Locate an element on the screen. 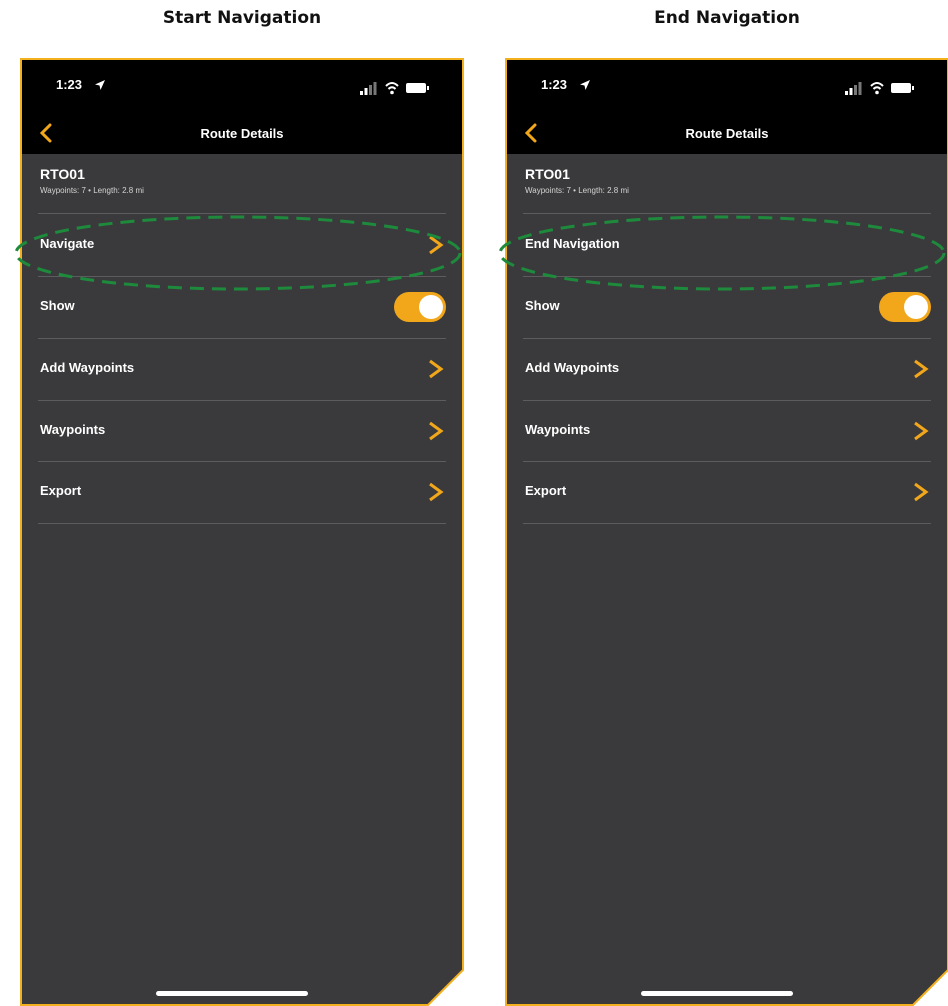  panel-caption-end: End Navigation is located at coordinates (727, 18).